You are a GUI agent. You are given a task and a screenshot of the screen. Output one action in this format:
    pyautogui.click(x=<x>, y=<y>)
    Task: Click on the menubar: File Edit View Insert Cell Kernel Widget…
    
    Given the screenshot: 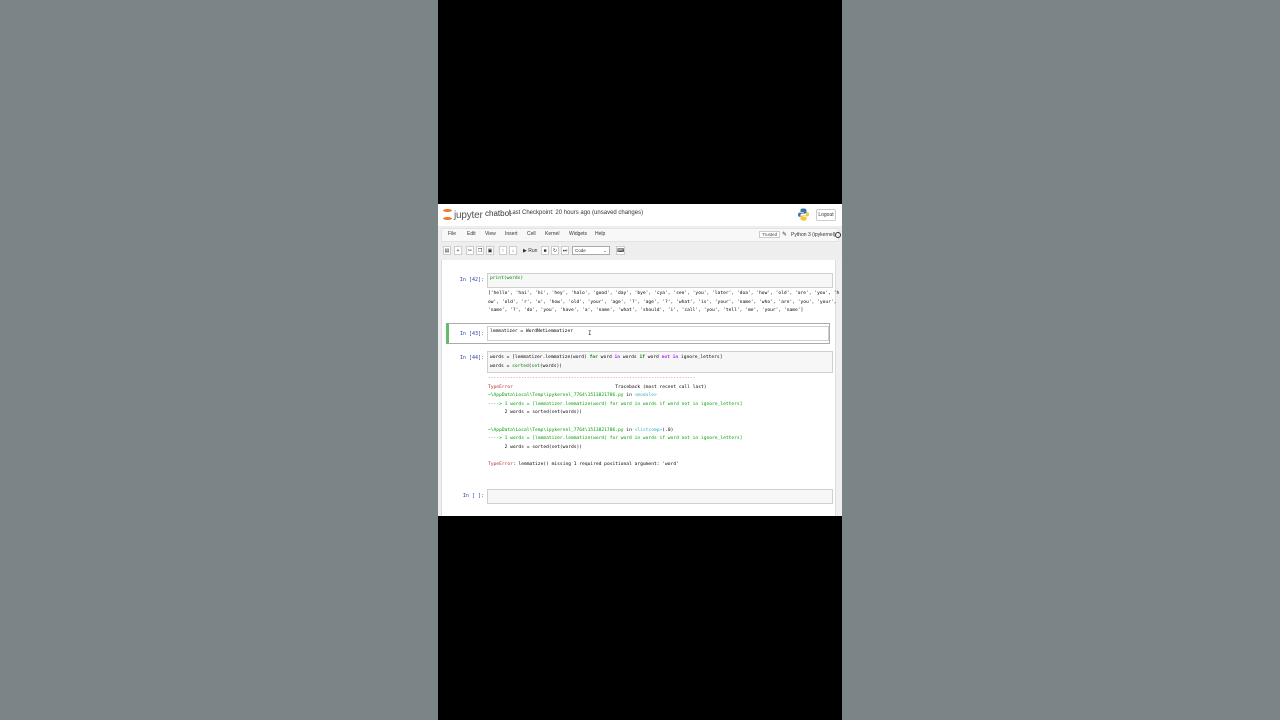 What is the action you would take?
    pyautogui.click(x=641, y=235)
    